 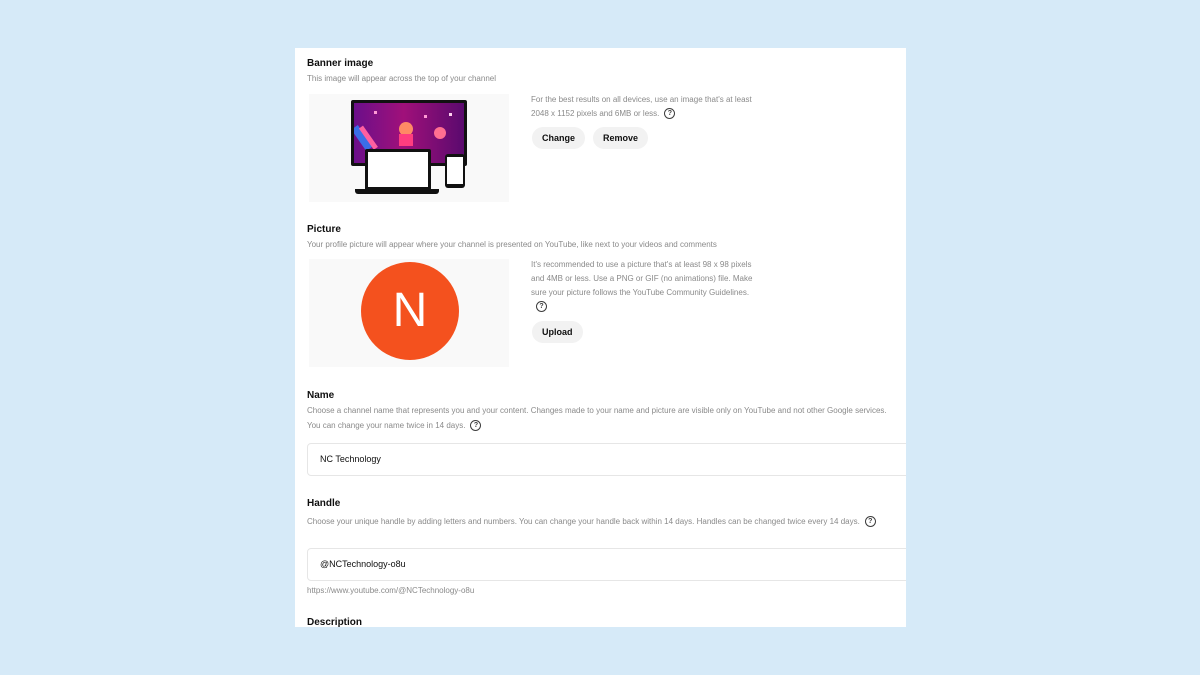 I want to click on remove-banner-button: Remove, so click(x=621, y=138).